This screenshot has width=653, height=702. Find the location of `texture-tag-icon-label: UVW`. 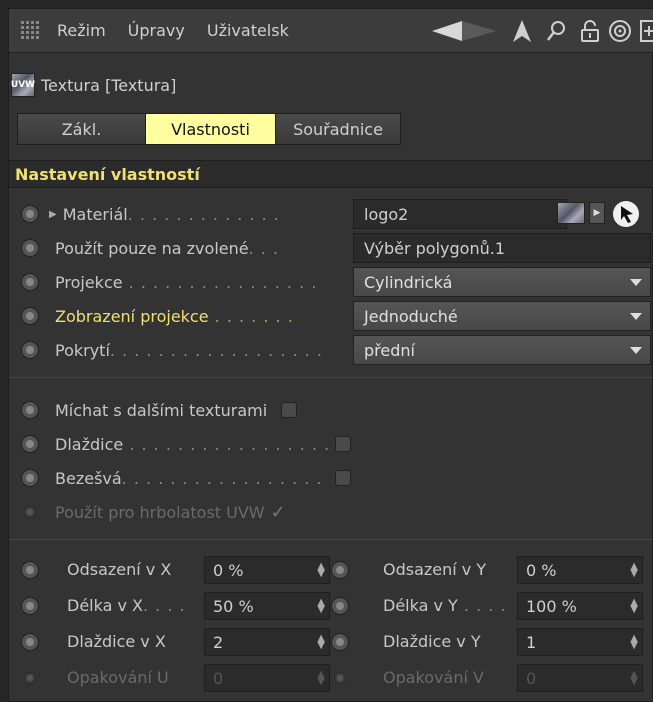

texture-tag-icon-label: UVW is located at coordinates (23, 85).